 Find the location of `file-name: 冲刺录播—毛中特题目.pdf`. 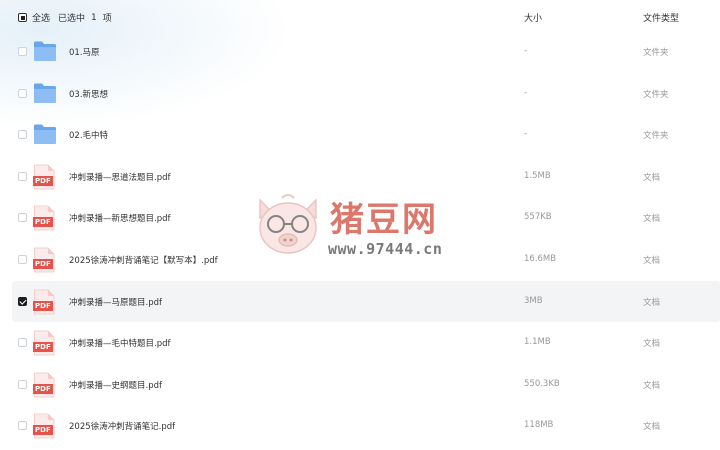

file-name: 冲刺录播—毛中特题目.pdf is located at coordinates (120, 343).